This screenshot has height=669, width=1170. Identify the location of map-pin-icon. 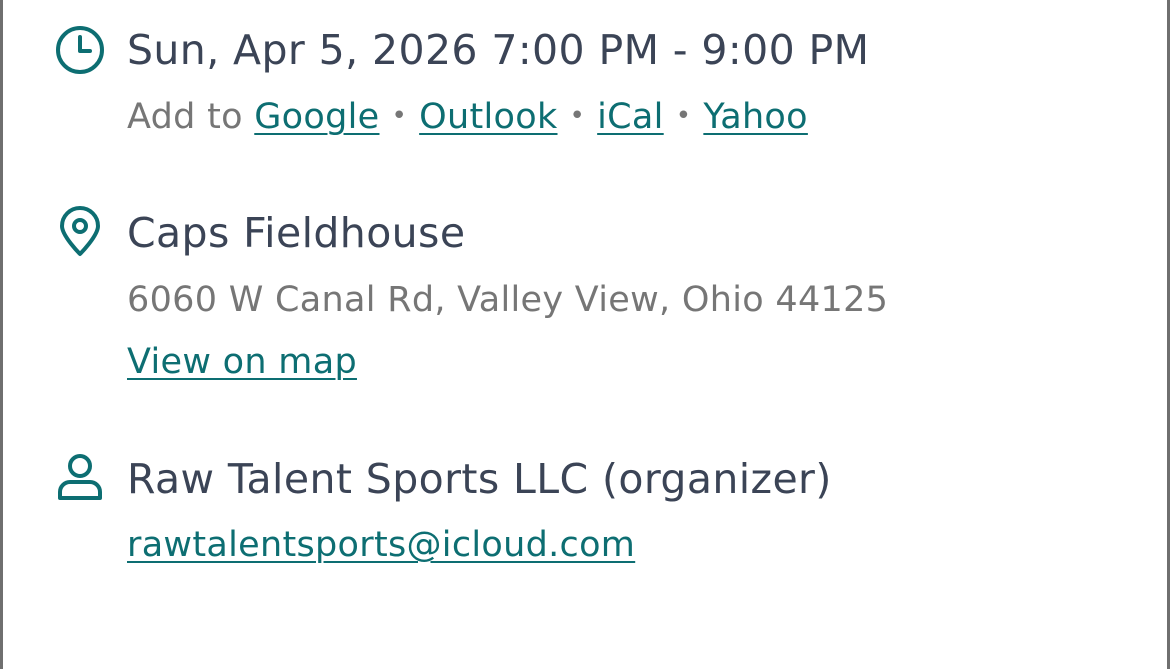
(80, 232).